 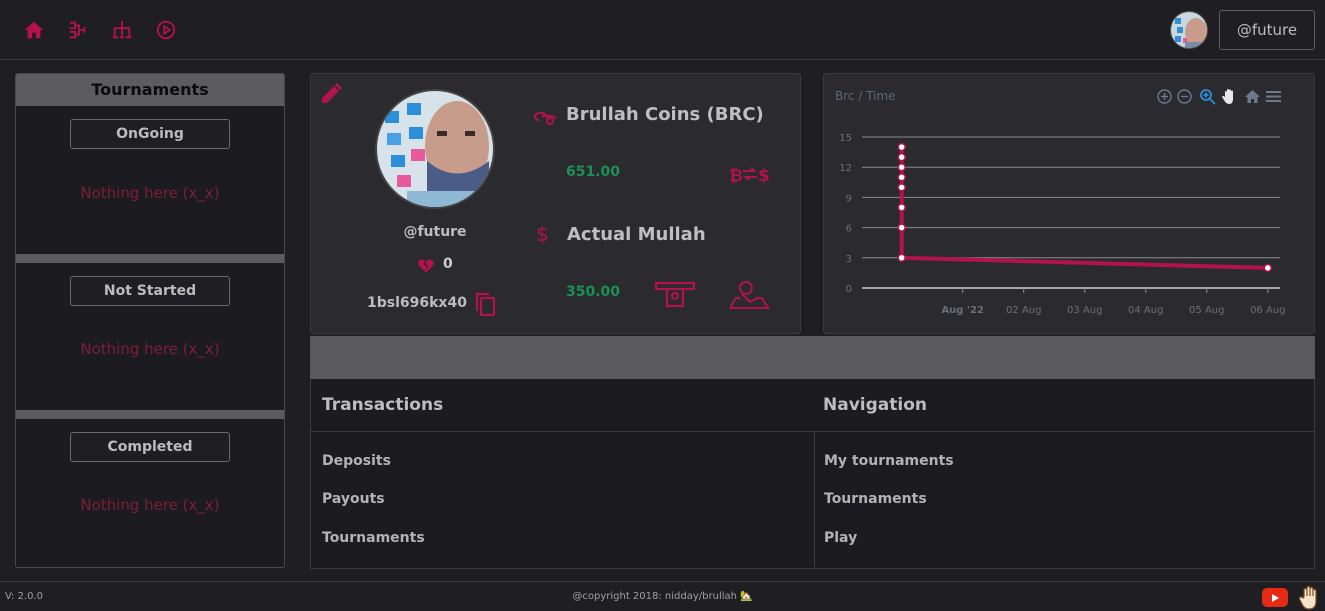 What do you see at coordinates (34, 30) in the screenshot?
I see `home-icon` at bounding box center [34, 30].